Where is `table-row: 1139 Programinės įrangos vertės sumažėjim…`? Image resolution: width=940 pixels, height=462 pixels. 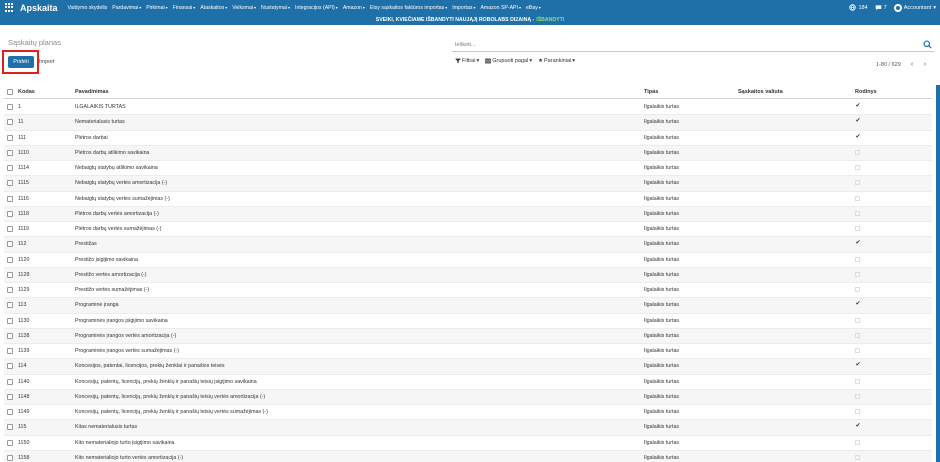 table-row: 1139 Programinės įrangos vertės sumažėjim… is located at coordinates (468, 352).